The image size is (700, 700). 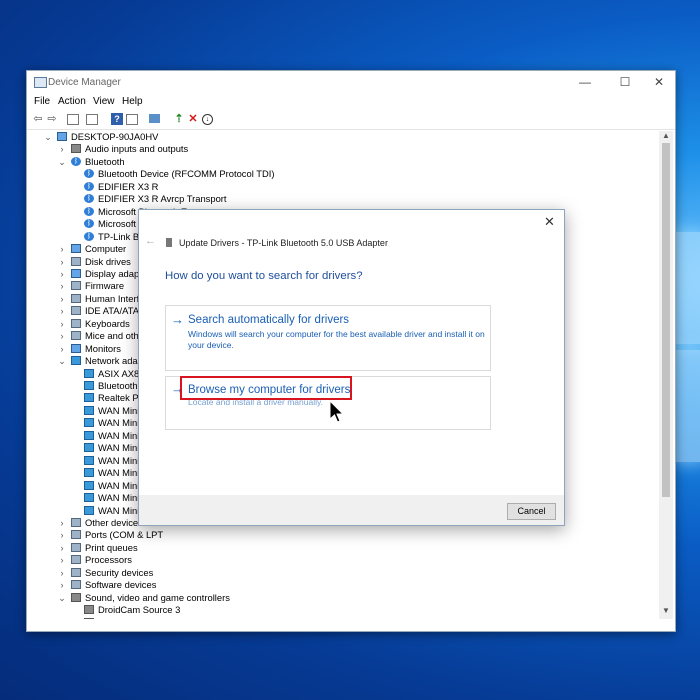 I want to click on uninstall-icon: ✕, so click(x=193, y=119).